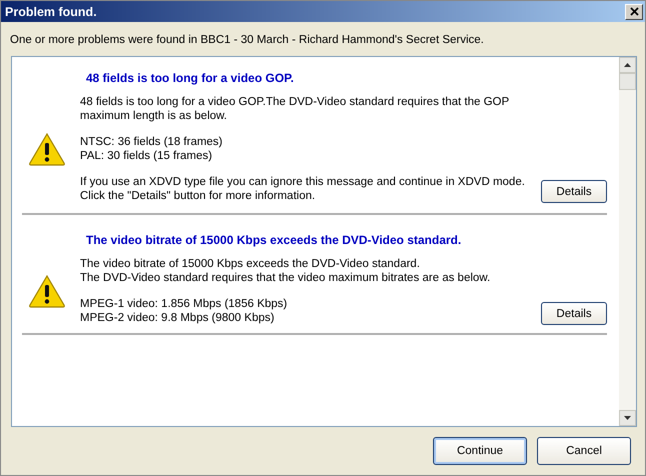 The width and height of the screenshot is (646, 476). Describe the element at coordinates (51, 11) in the screenshot. I see `window-title: Problem found.` at that location.